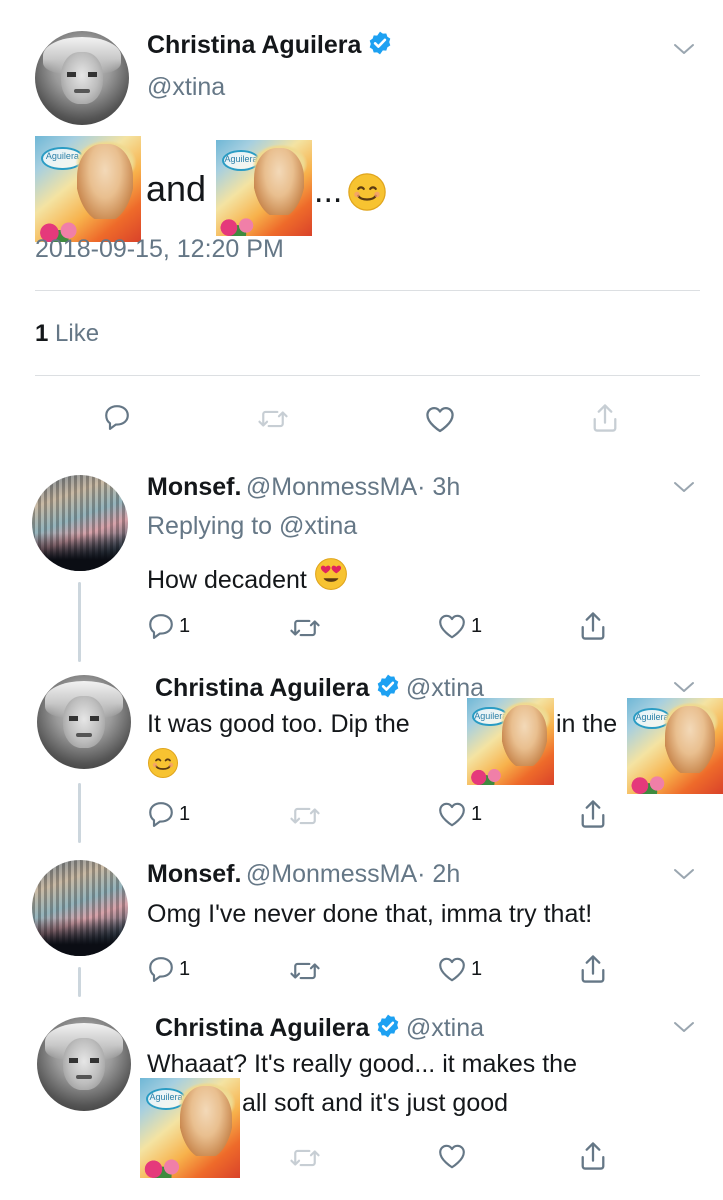 The image size is (723, 1200). What do you see at coordinates (362, 1064) in the screenshot?
I see `reply-text: Whaaat? It's really good... it makes the` at bounding box center [362, 1064].